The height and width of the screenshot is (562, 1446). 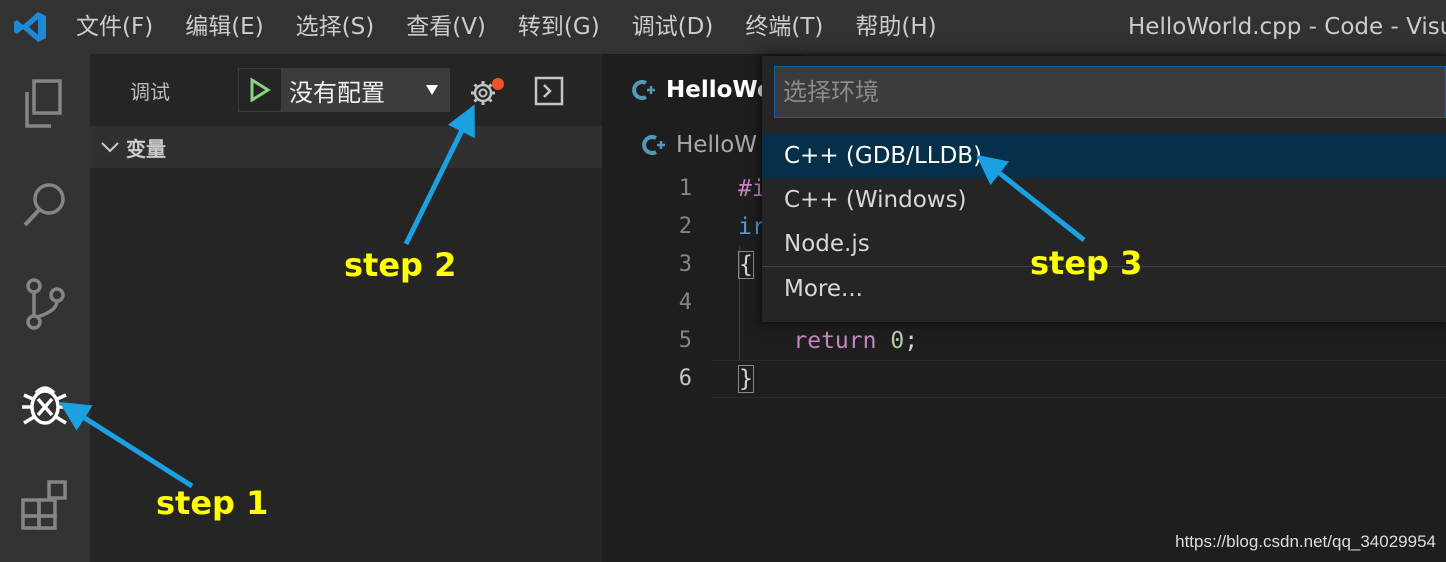 I want to click on menu-debug: 调试(D), so click(x=673, y=27).